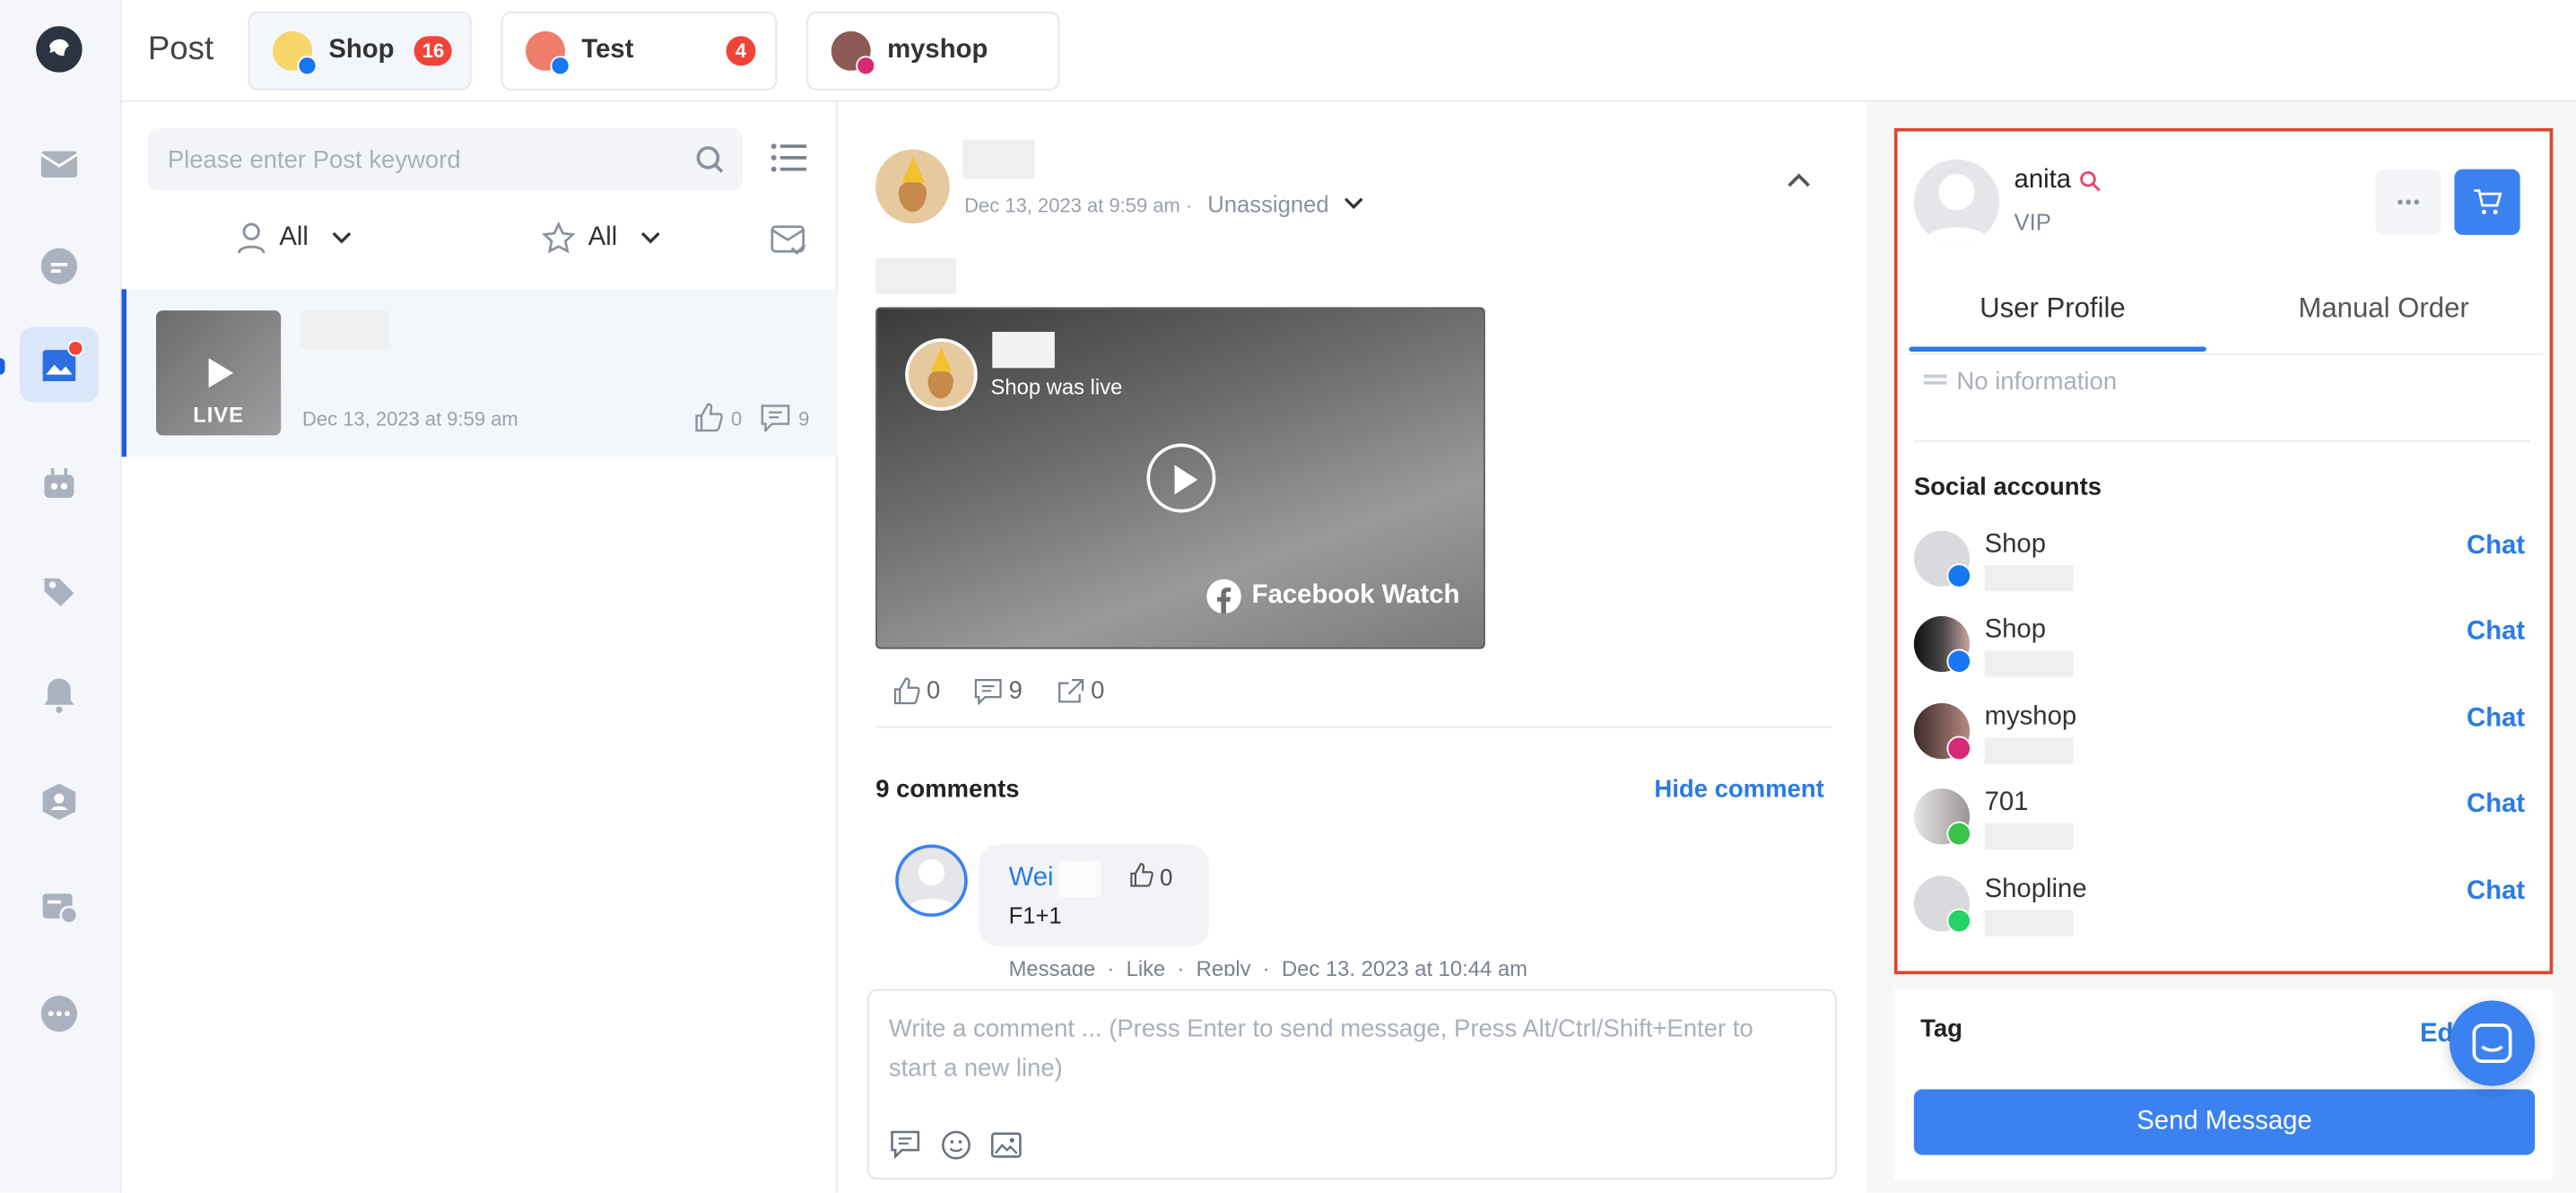 The image size is (2576, 1193). What do you see at coordinates (2043, 180) in the screenshot?
I see `customer-name: anita` at bounding box center [2043, 180].